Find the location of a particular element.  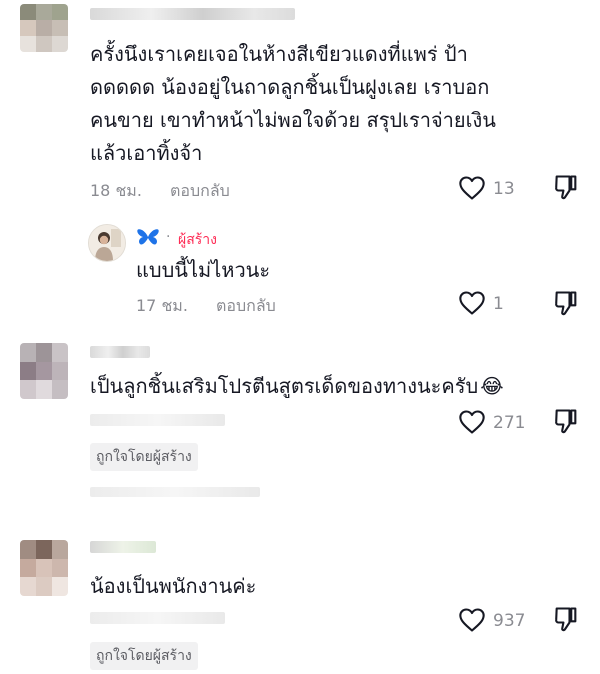

like-count: 1 is located at coordinates (498, 304).